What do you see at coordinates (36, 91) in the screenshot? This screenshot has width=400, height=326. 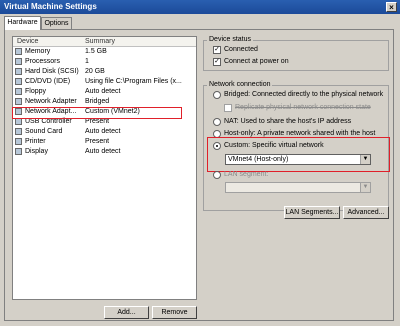 I see `device-name: Floppy` at bounding box center [36, 91].